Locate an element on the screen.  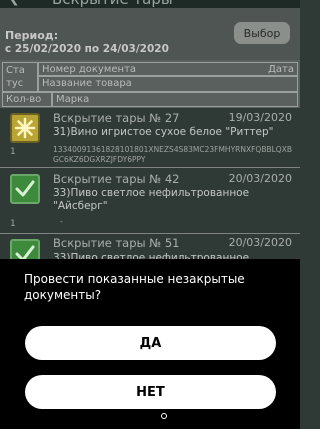
header-doc-number: Номер документа is located at coordinates (168, 69).